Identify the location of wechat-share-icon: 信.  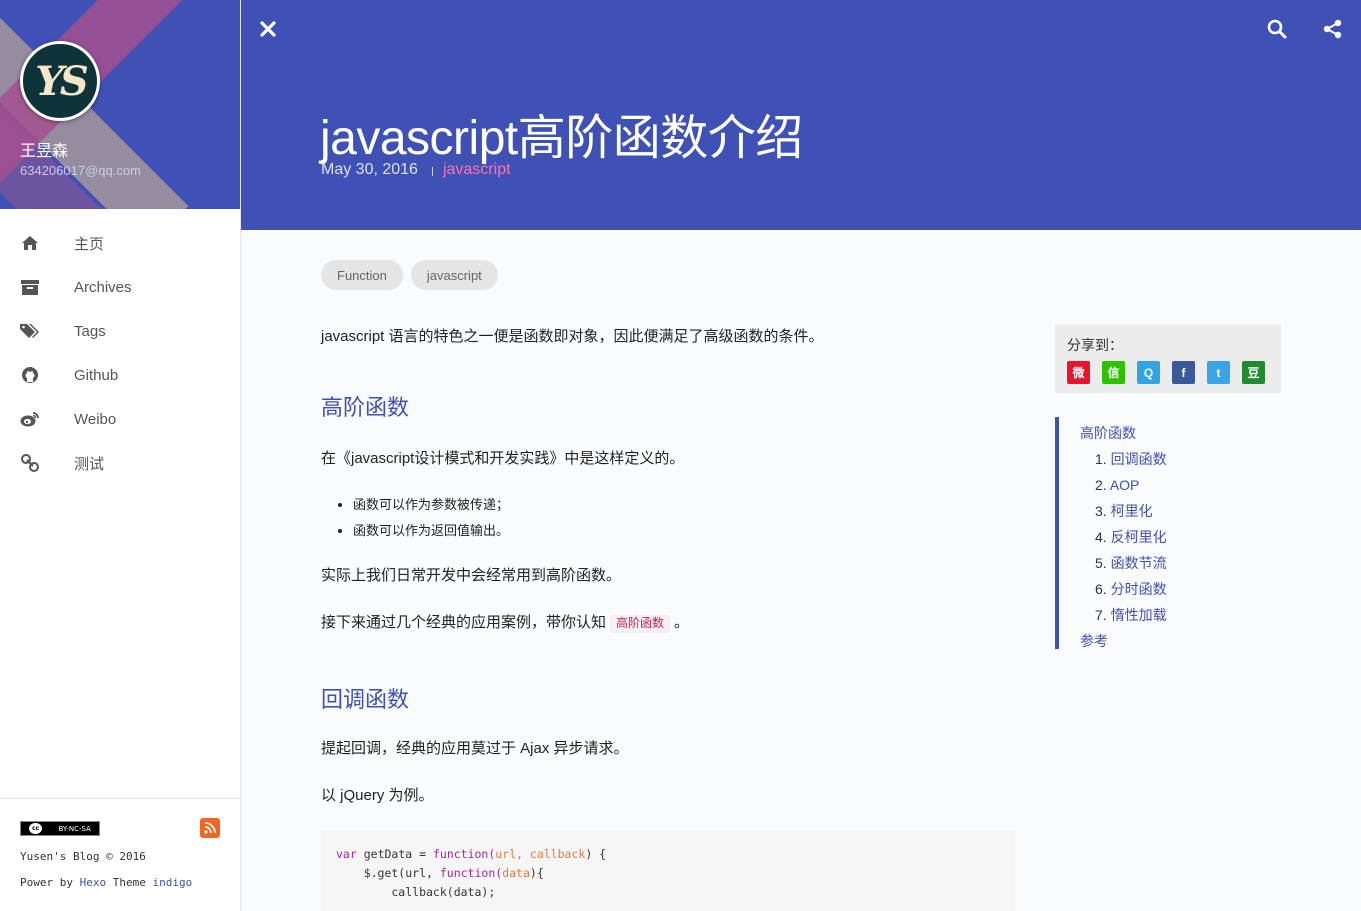
(1113, 372).